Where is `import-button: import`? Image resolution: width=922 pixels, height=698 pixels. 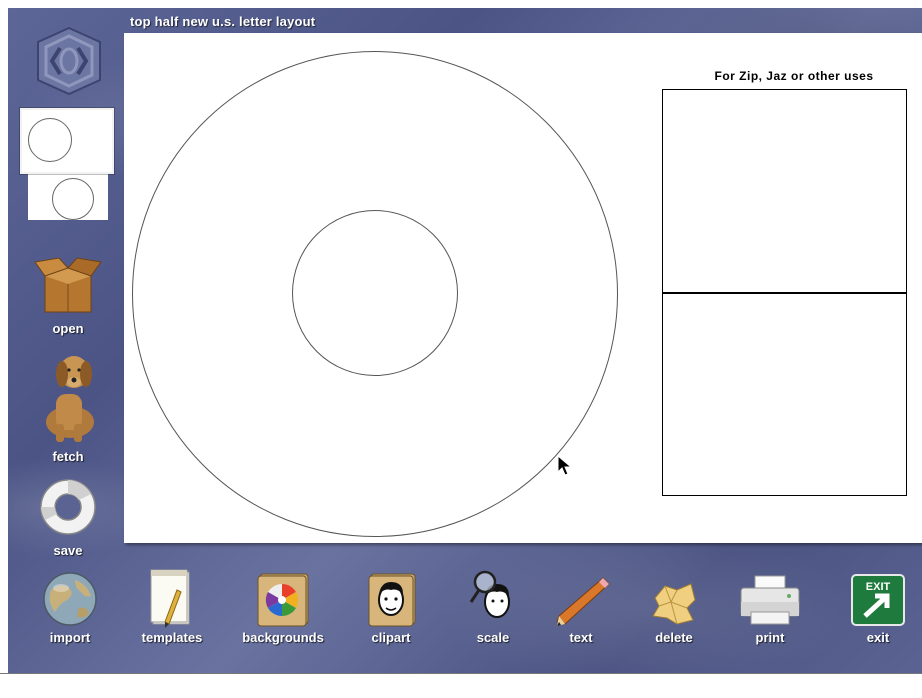 import-button: import is located at coordinates (70, 605).